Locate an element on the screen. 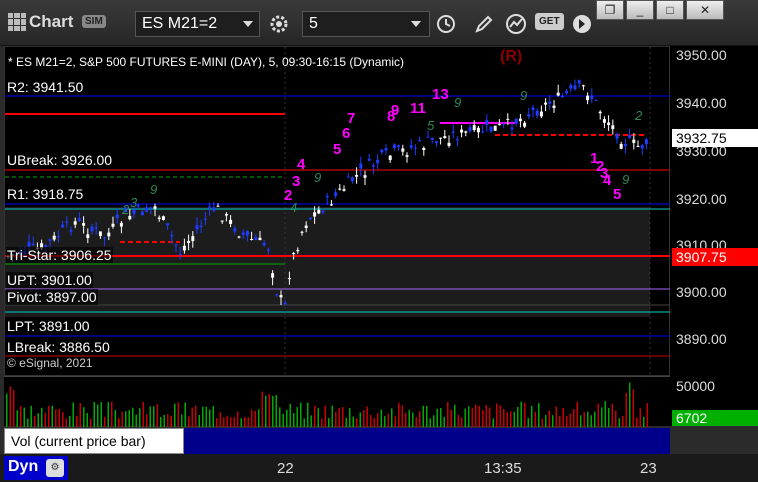 The width and height of the screenshot is (758, 482). time-label: 23 is located at coordinates (648, 468).